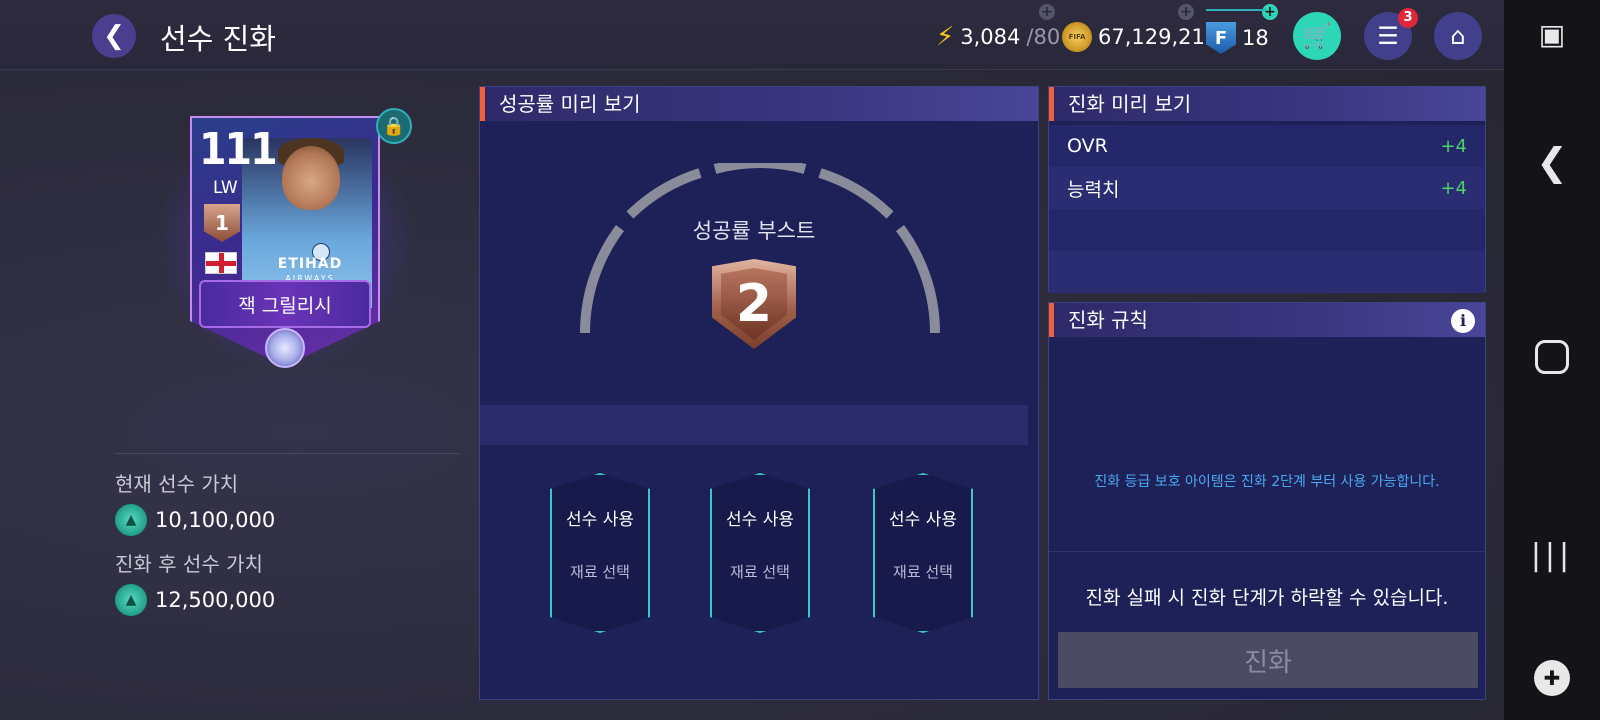  I want to click on page-title: 선수 진화, so click(218, 39).